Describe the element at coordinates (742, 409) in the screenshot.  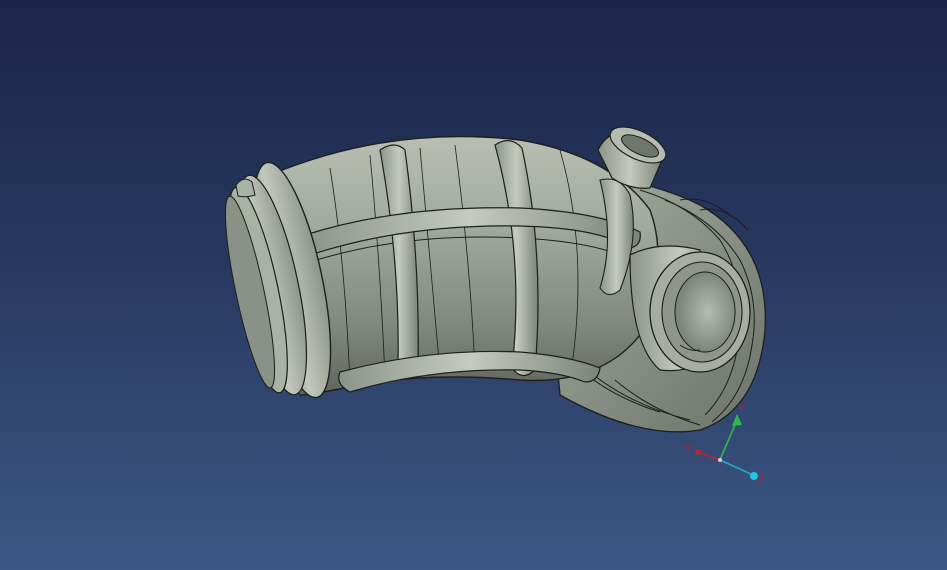
I see `y-axis-label: Y` at that location.